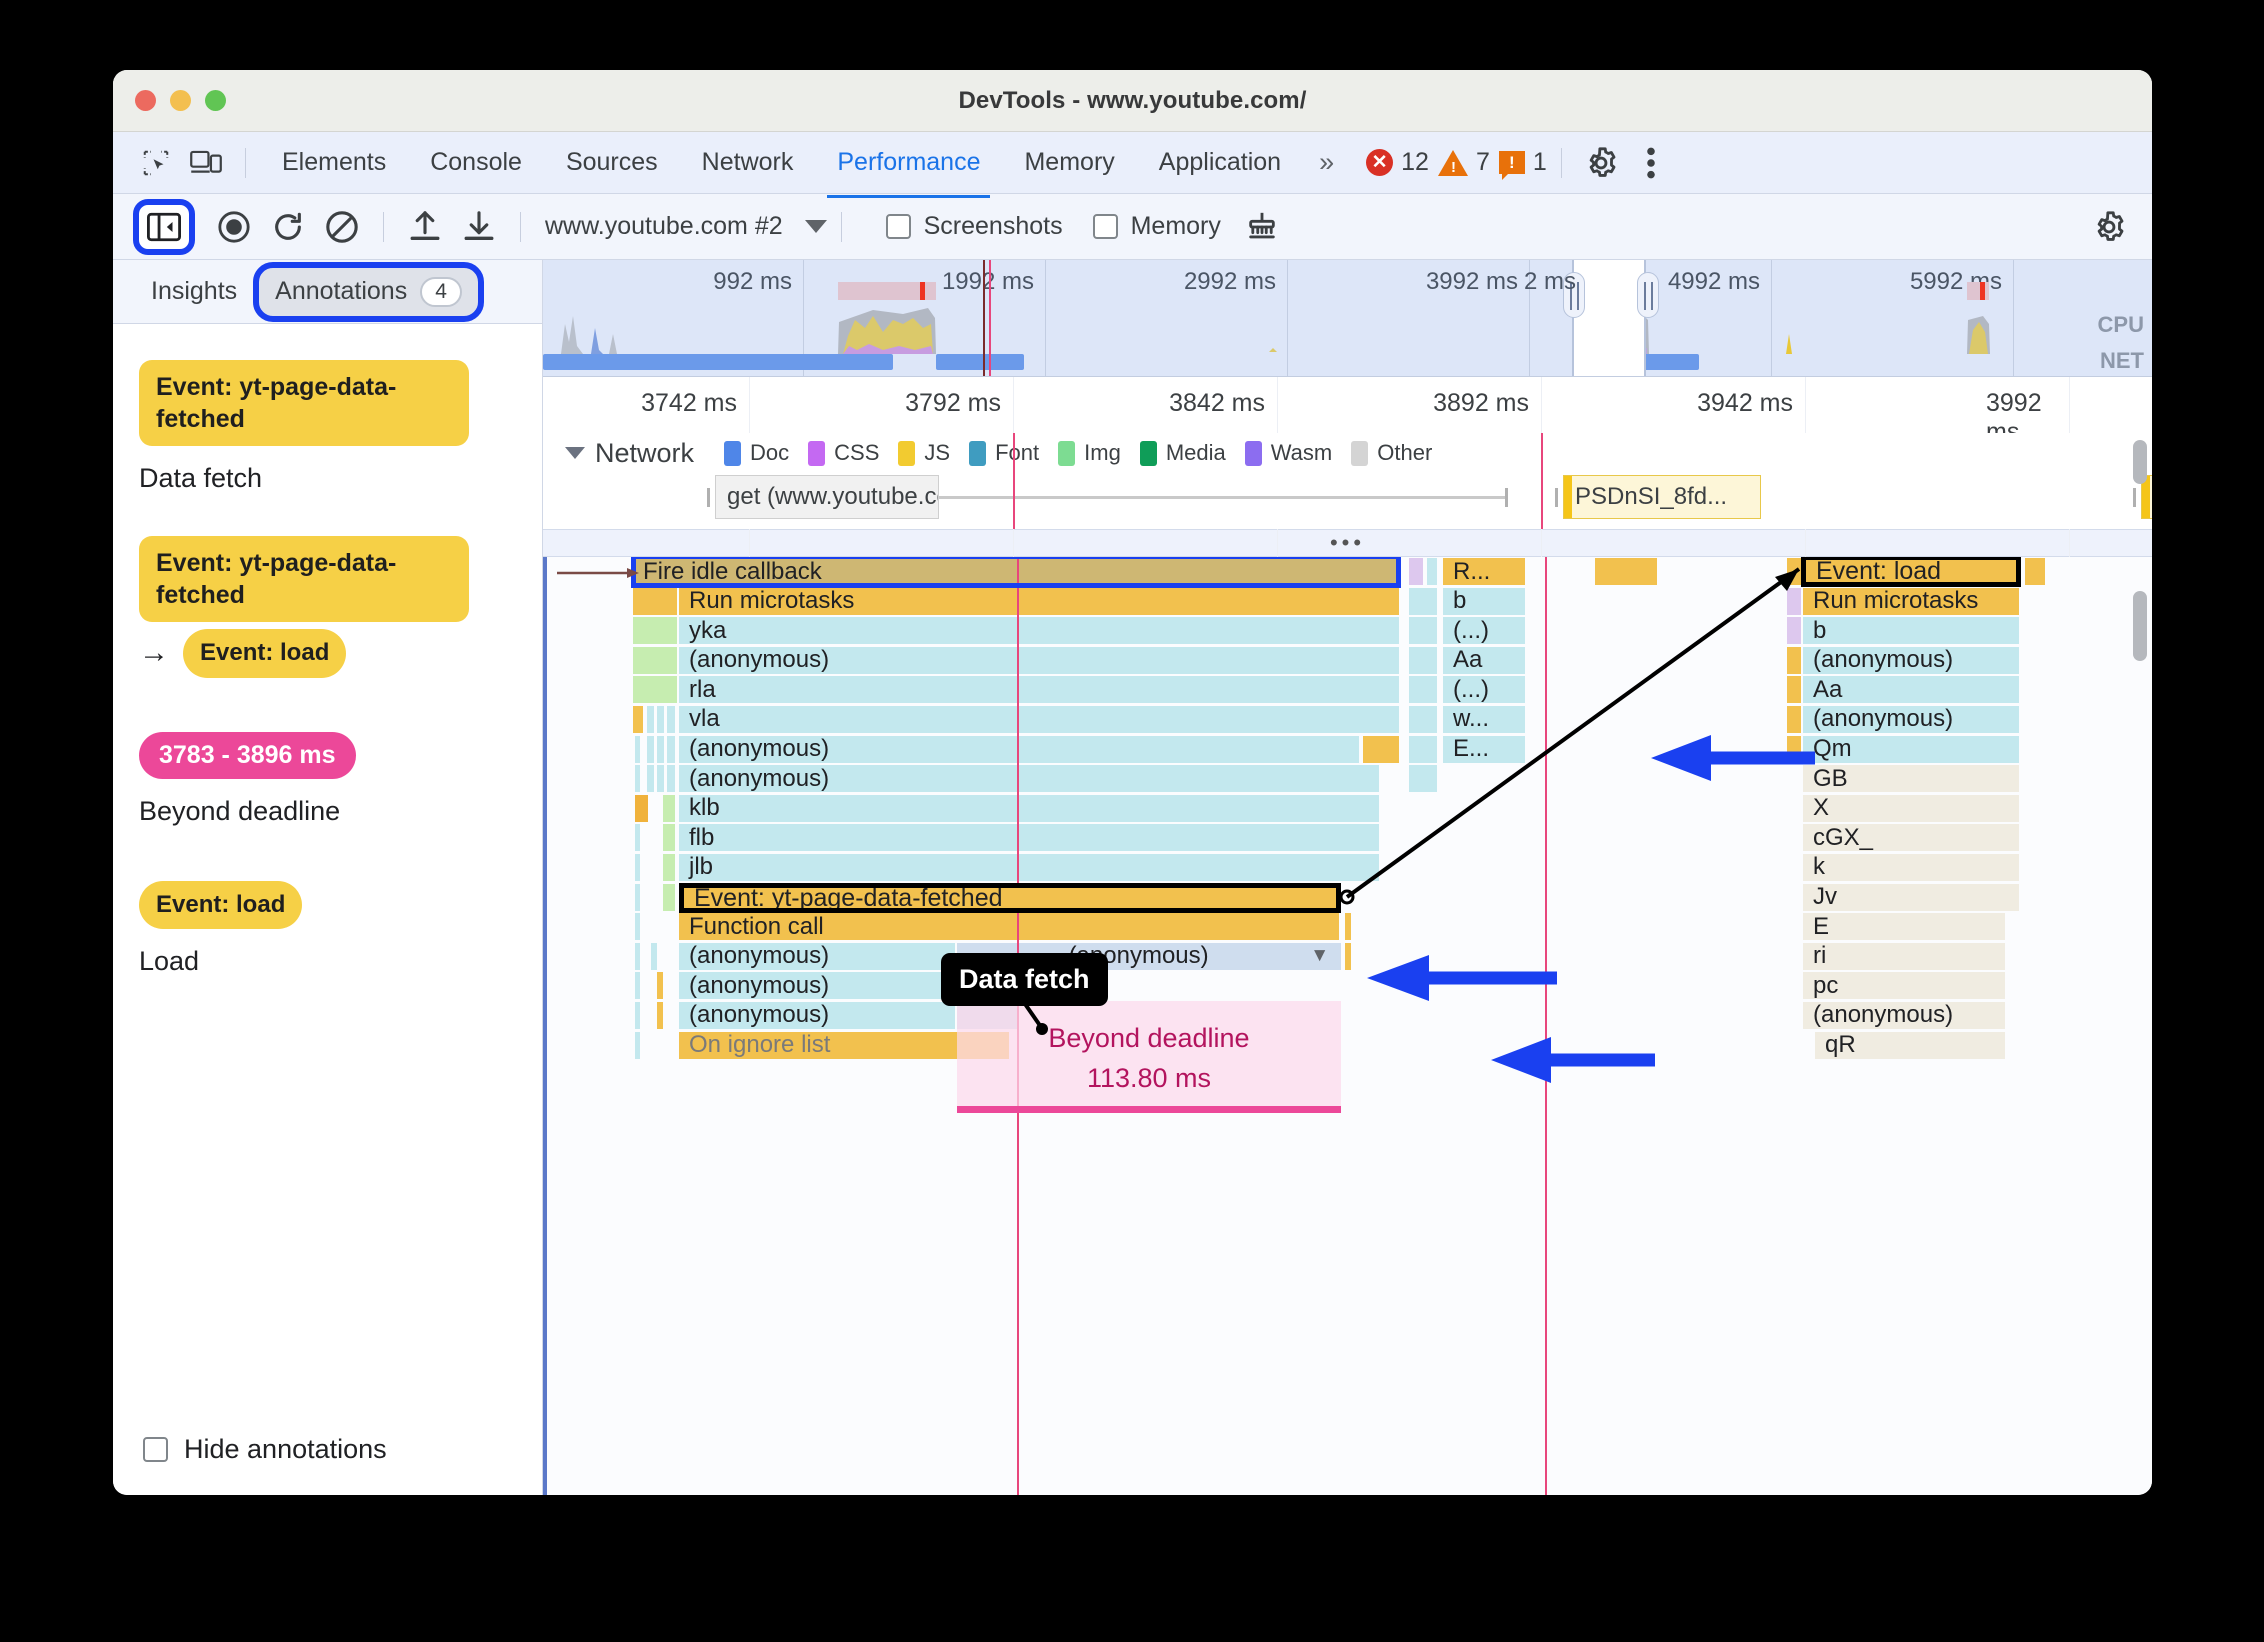  I want to click on flame-entry: jlb, so click(1029, 867).